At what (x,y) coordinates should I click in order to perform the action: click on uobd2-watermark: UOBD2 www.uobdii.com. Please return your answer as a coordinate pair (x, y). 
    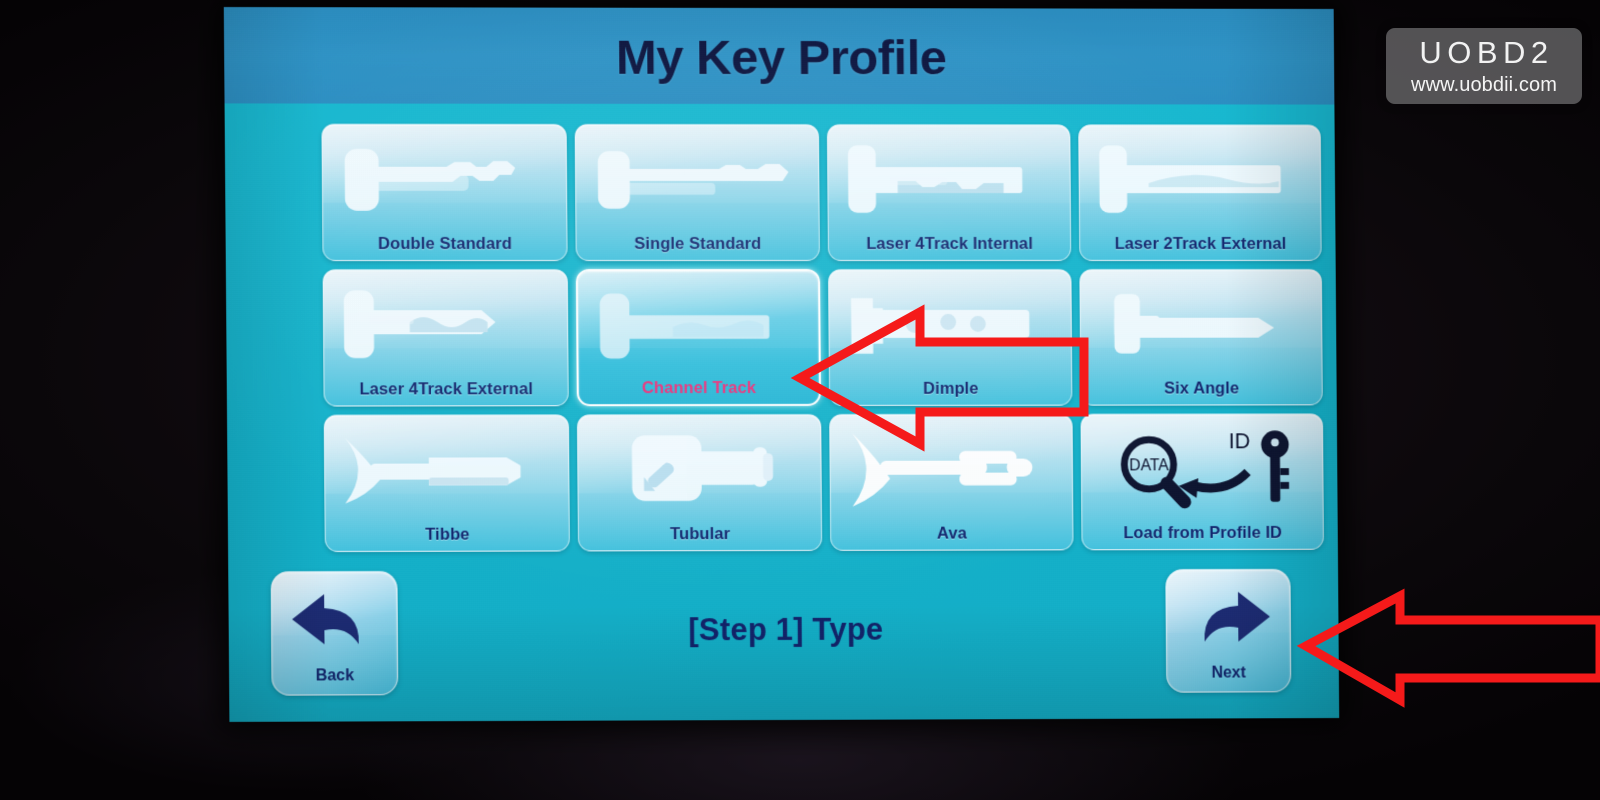
    Looking at the image, I should click on (1484, 66).